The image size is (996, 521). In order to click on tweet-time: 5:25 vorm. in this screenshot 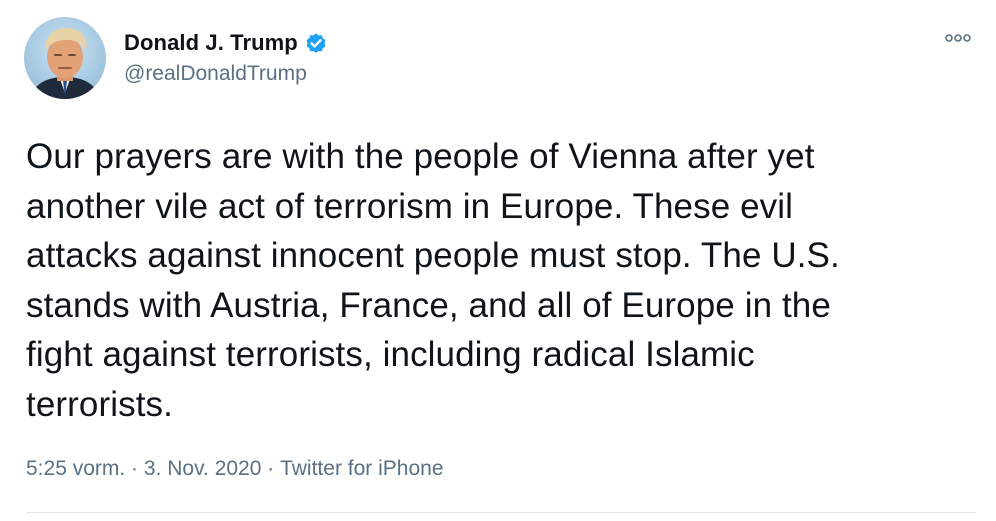, I will do `click(75, 469)`.